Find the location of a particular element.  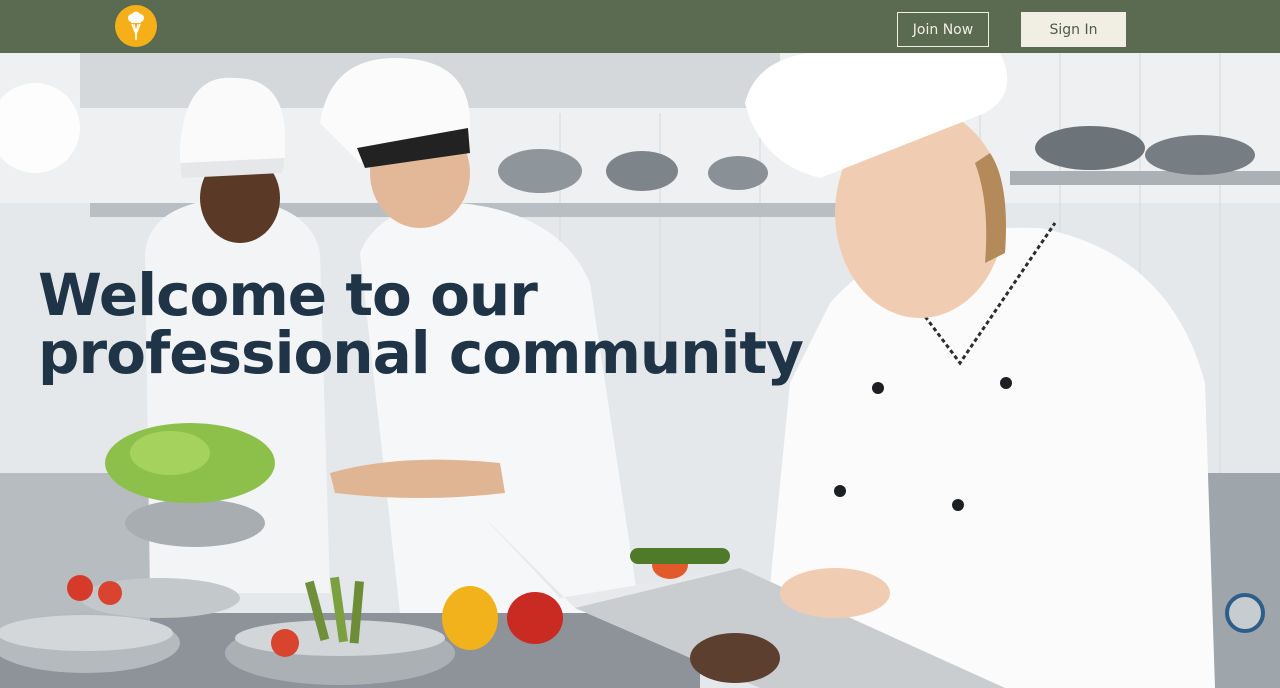

join-now-button: Join Now is located at coordinates (943, 29).